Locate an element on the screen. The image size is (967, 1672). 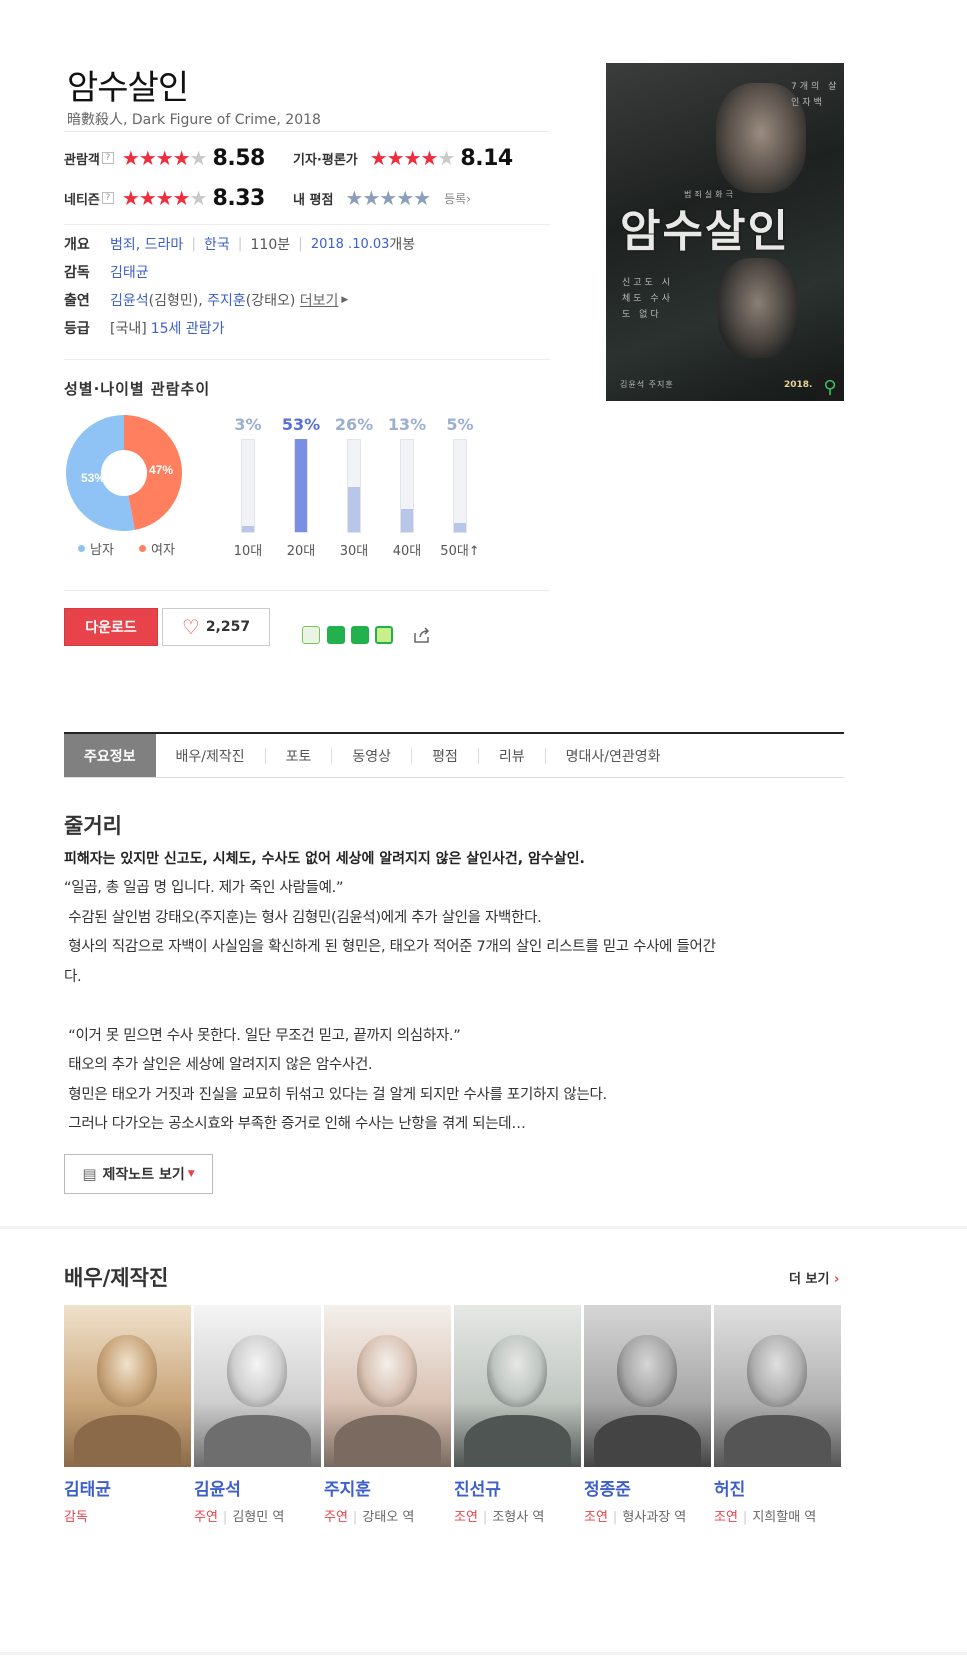
synopsis-title: 줄거리 is located at coordinates (93, 826).